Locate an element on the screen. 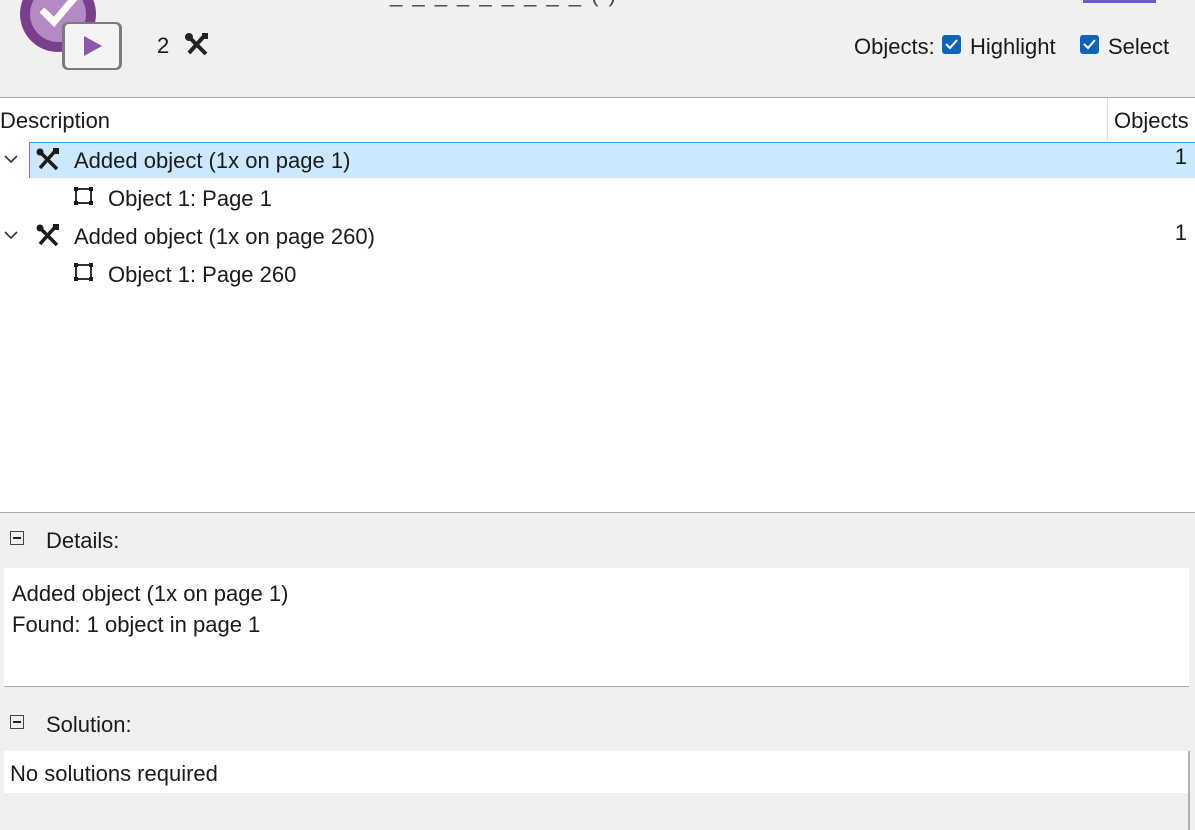  solution-empty-area is located at coordinates (596, 811).